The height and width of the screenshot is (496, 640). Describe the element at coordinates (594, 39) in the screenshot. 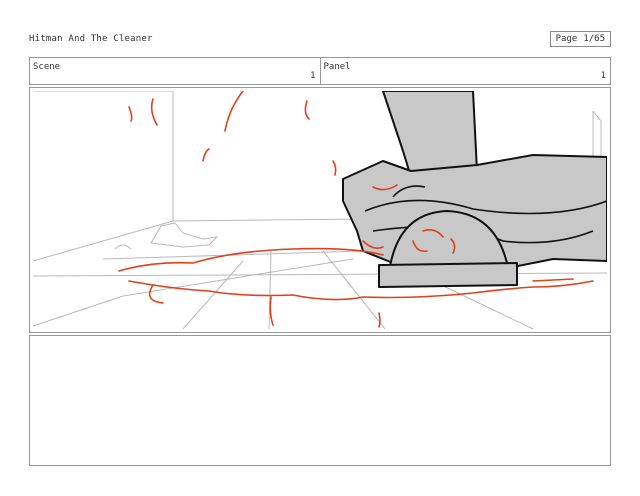

I see `page-number: 1/65` at that location.